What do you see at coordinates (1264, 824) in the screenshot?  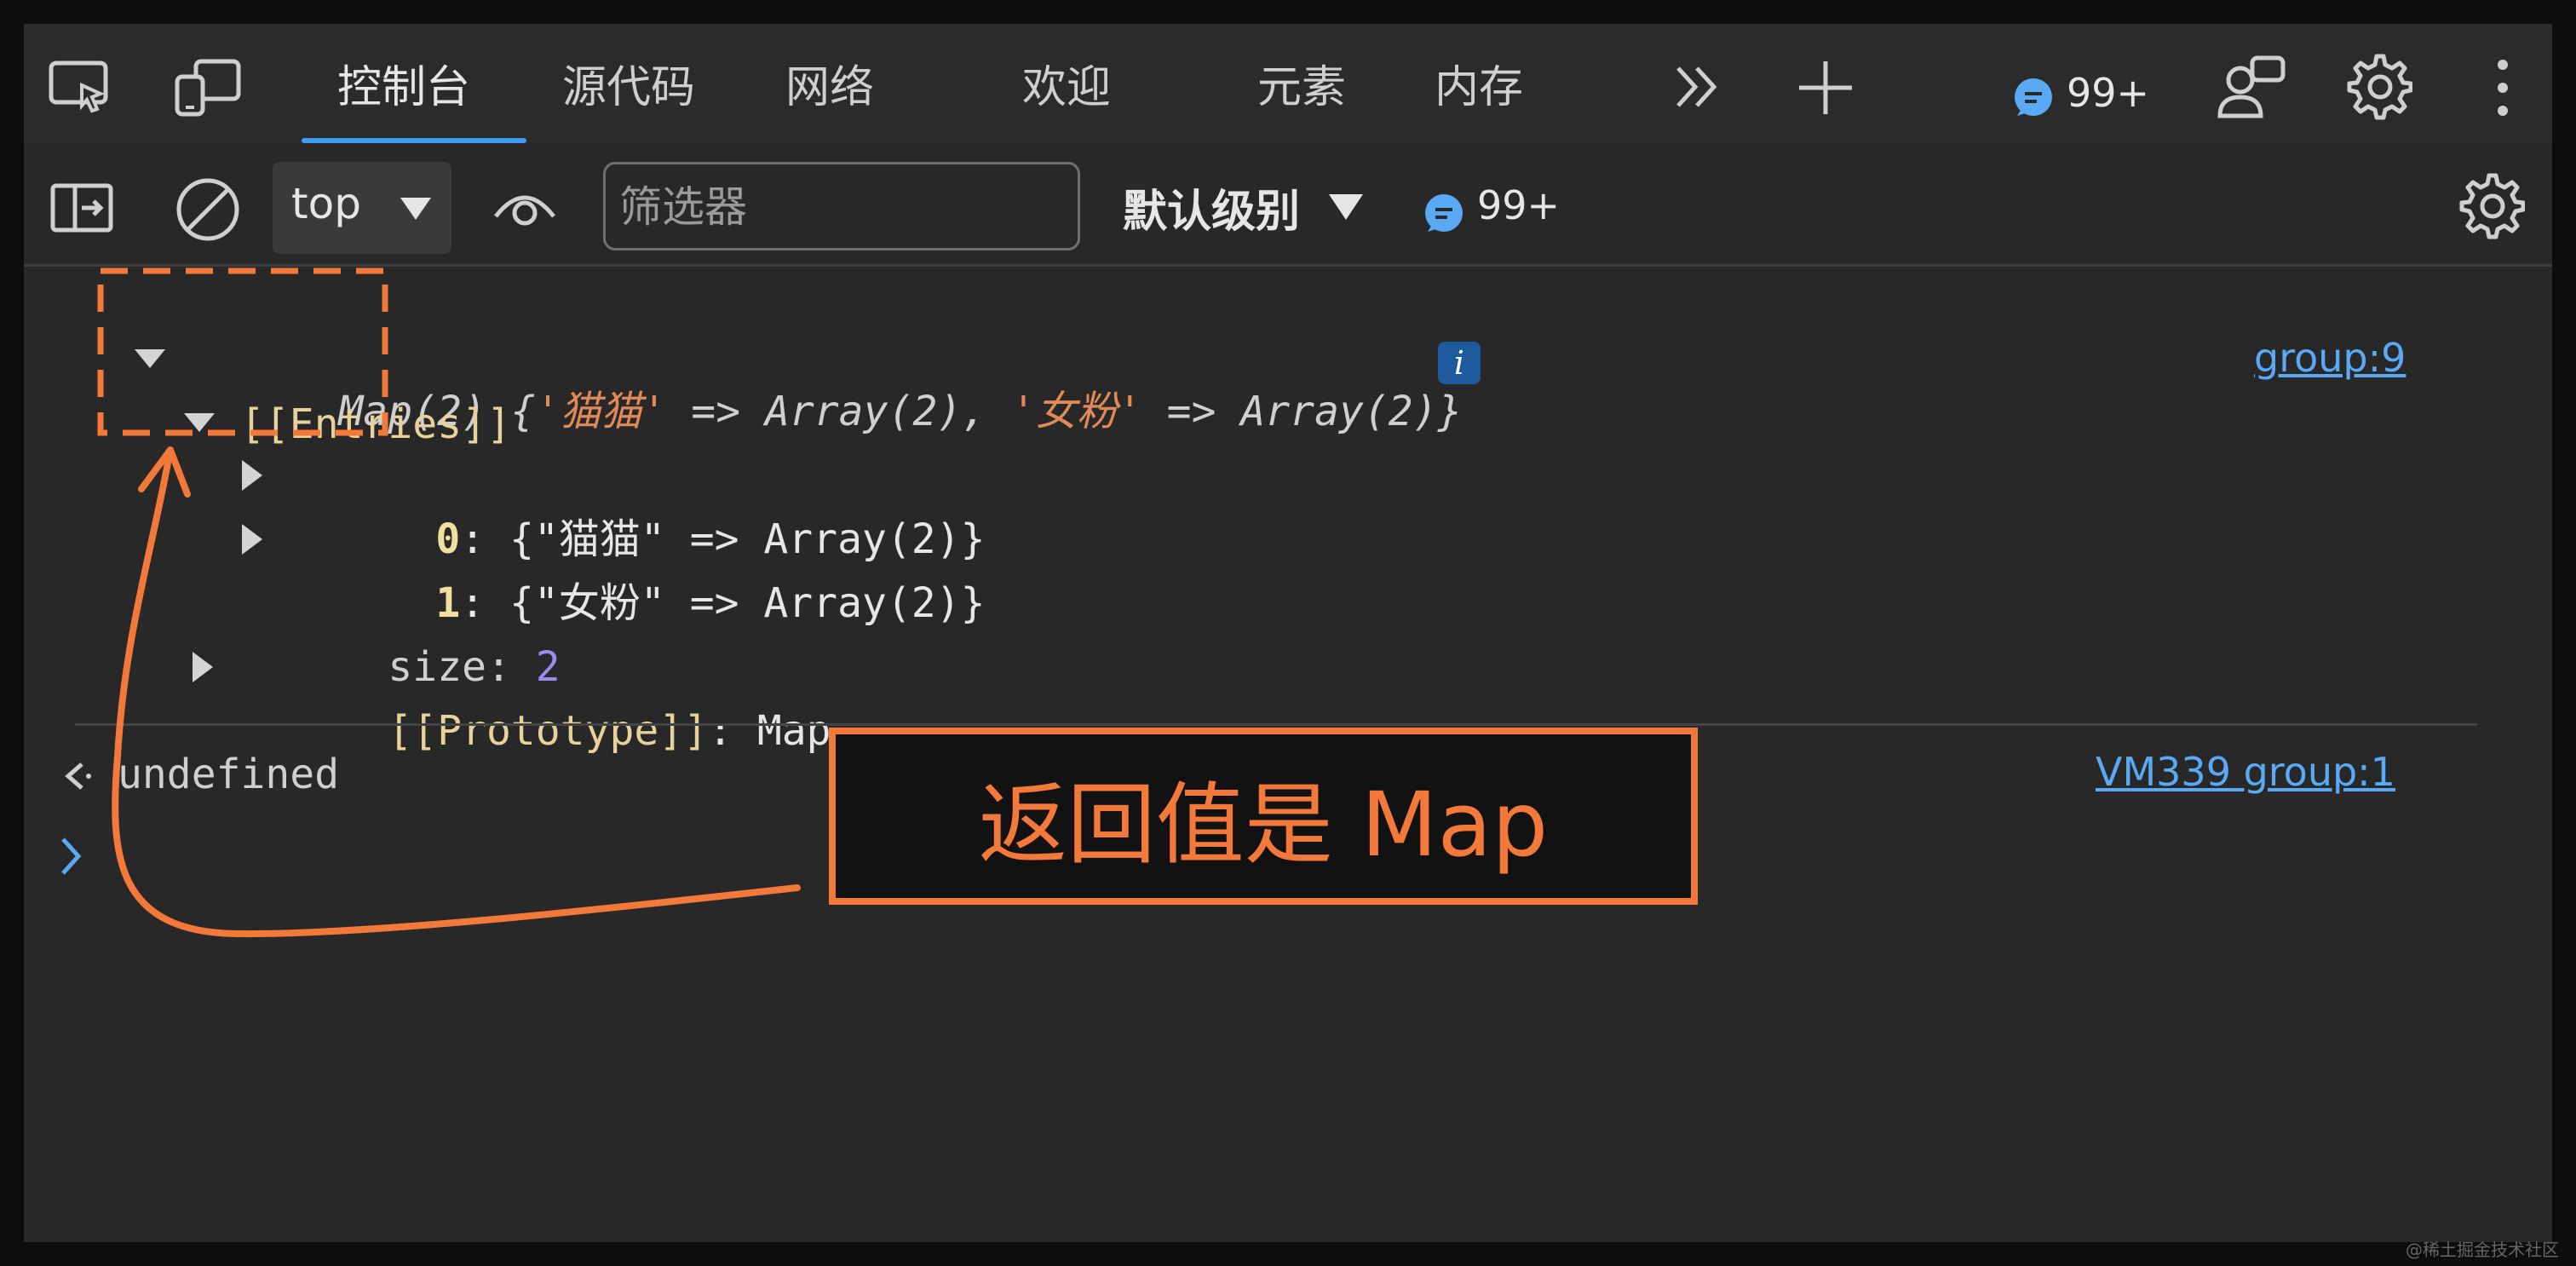 I see `annotation-callout-text: 返回值是 Map` at bounding box center [1264, 824].